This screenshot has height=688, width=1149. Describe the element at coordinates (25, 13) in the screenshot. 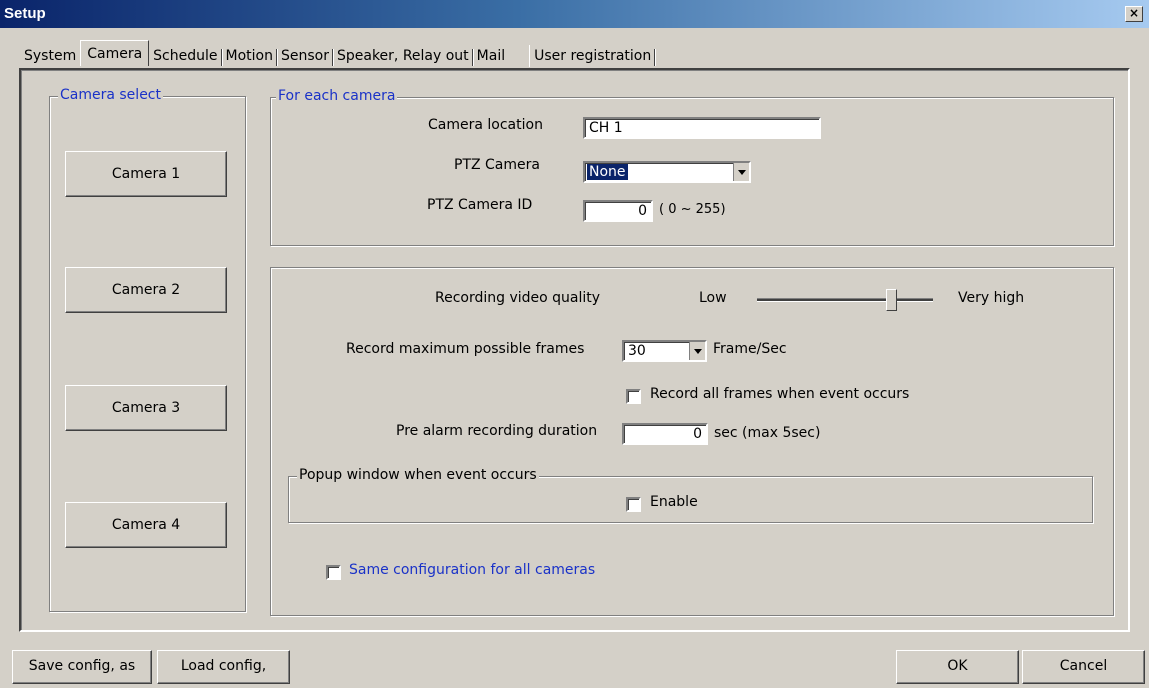

I see `window-title: Setup` at that location.